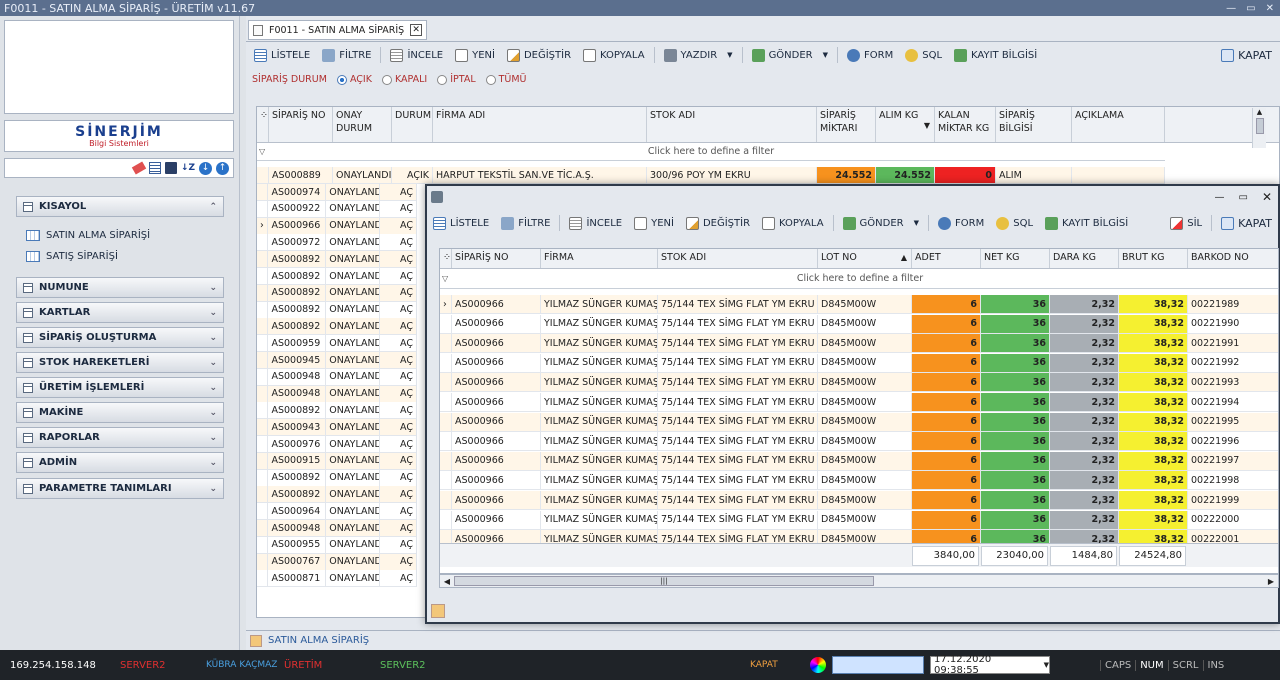 Image resolution: width=1280 pixels, height=680 pixels. Describe the element at coordinates (780, 665) in the screenshot. I see `status-kapat: KAPAT` at that location.